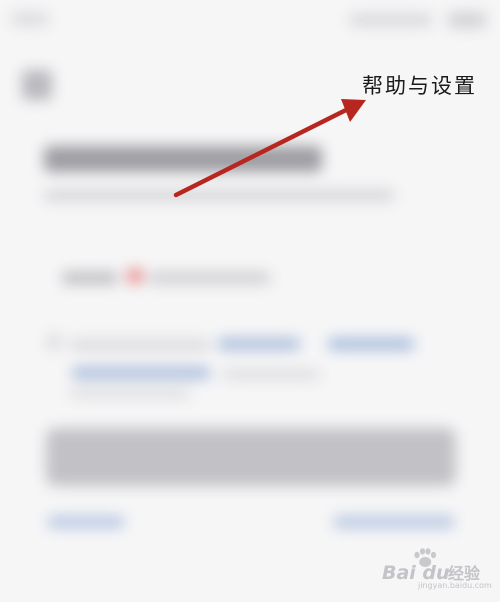 The width and height of the screenshot is (500, 602). What do you see at coordinates (261, 152) in the screenshot?
I see `arrow-shaft` at bounding box center [261, 152].